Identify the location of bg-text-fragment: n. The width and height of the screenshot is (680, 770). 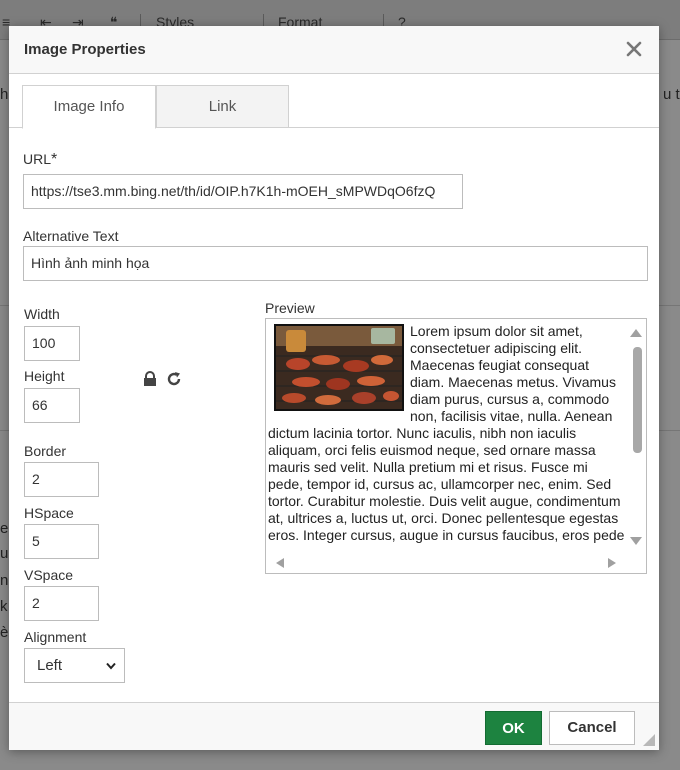
(4, 580).